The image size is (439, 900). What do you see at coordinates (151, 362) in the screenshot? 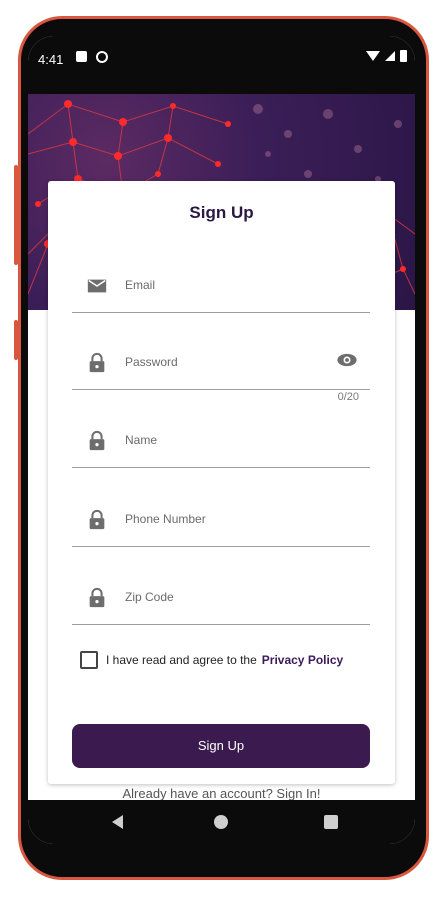
I see `password-placeholder: Password` at bounding box center [151, 362].